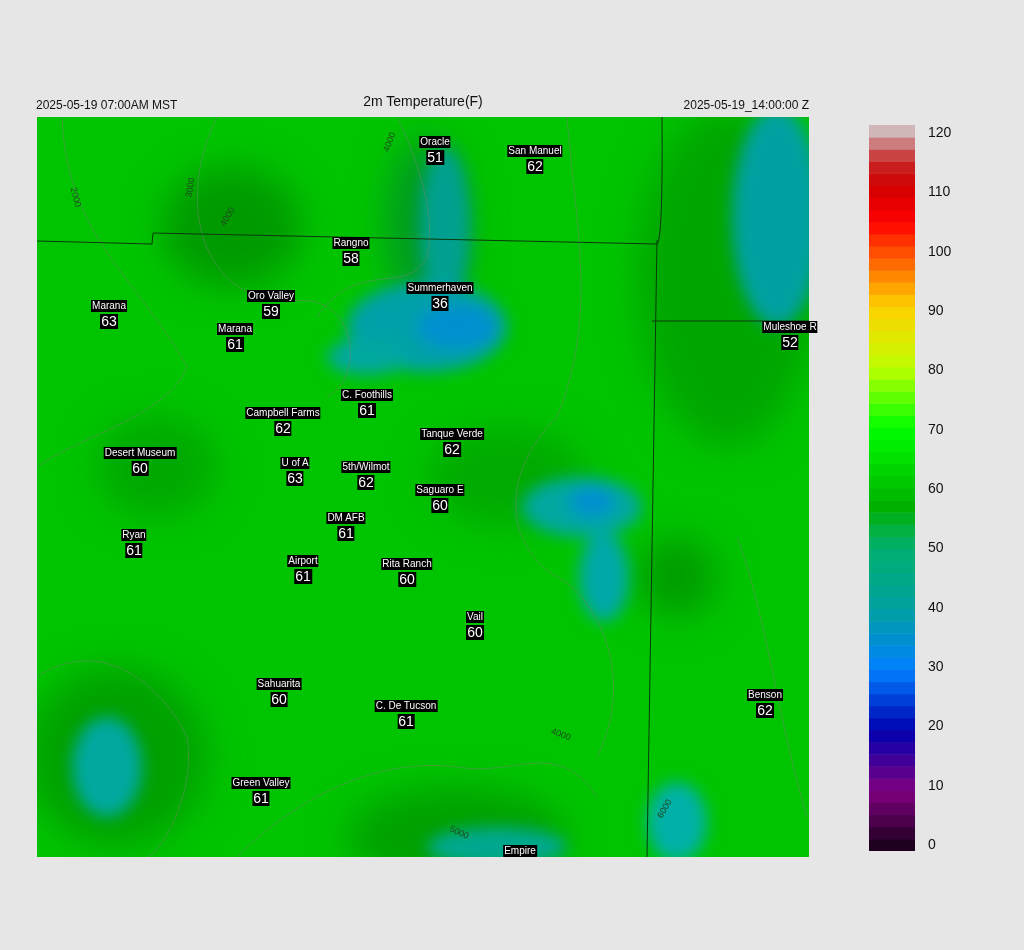  Describe the element at coordinates (279, 684) in the screenshot. I see `station-name: Sahuarita` at that location.